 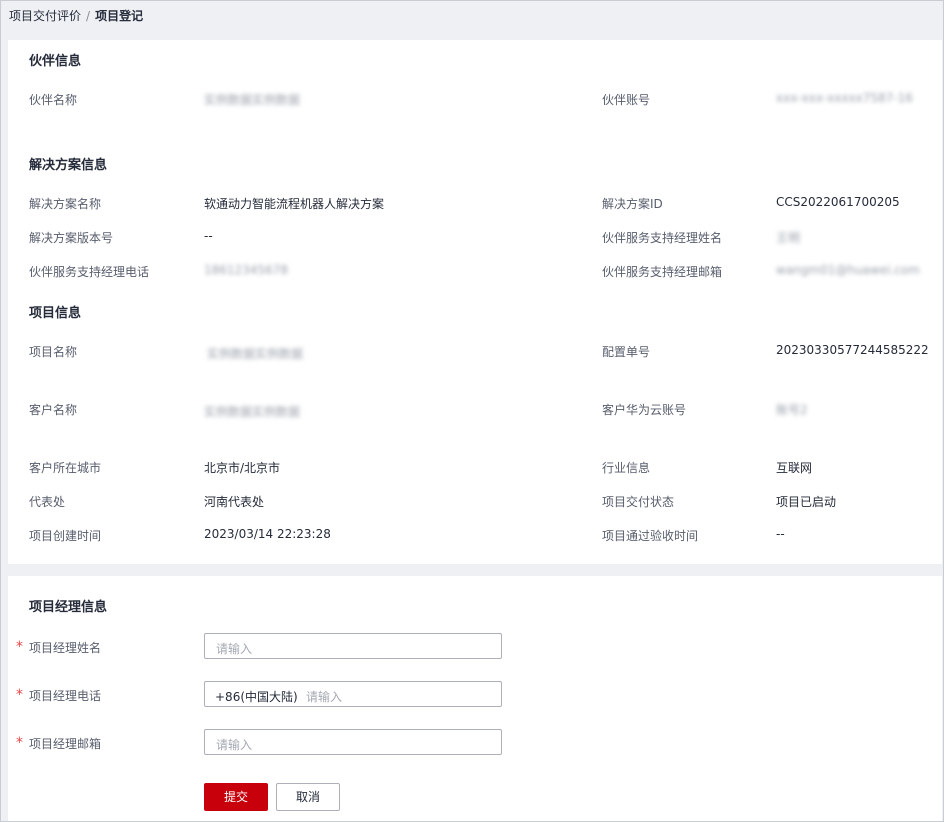 What do you see at coordinates (650, 536) in the screenshot?
I see `acceptance-time-label: 项目通过验收时间` at bounding box center [650, 536].